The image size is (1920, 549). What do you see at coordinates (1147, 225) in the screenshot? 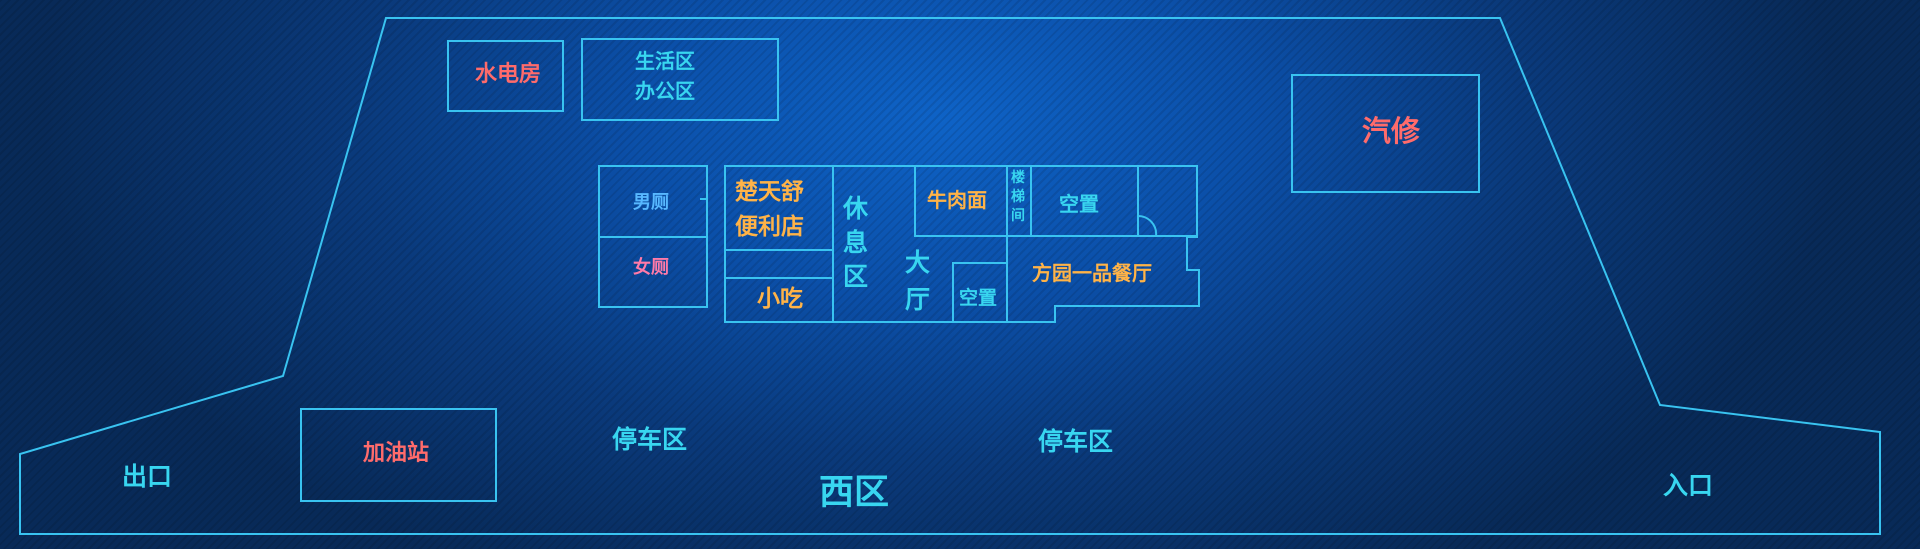
I see `vacant-door-arc` at bounding box center [1147, 225].